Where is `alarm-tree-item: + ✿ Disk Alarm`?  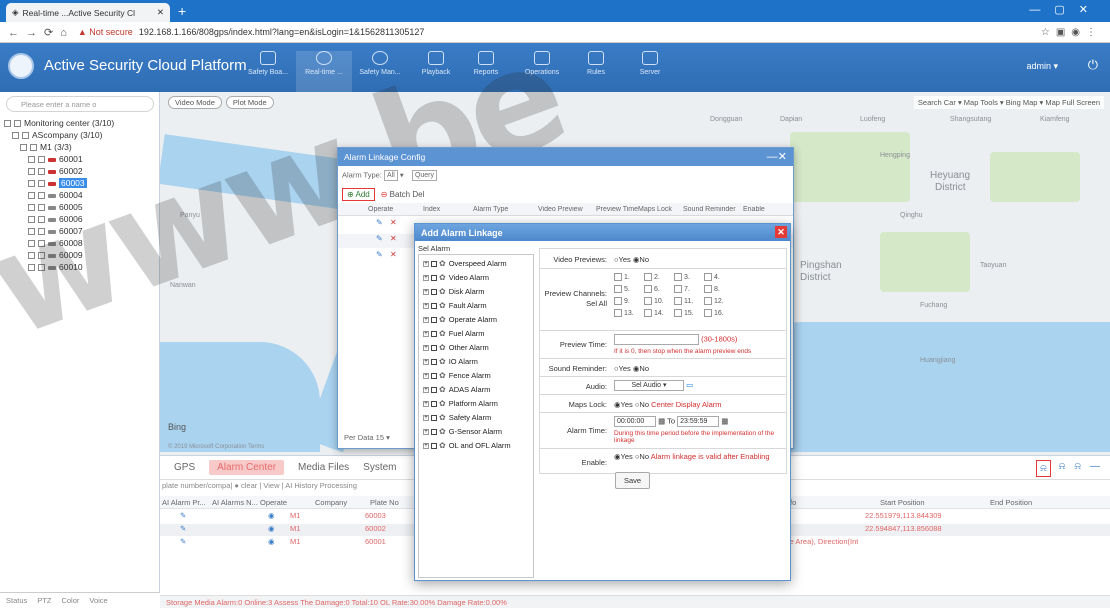 alarm-tree-item: + ✿ Disk Alarm is located at coordinates (454, 291).